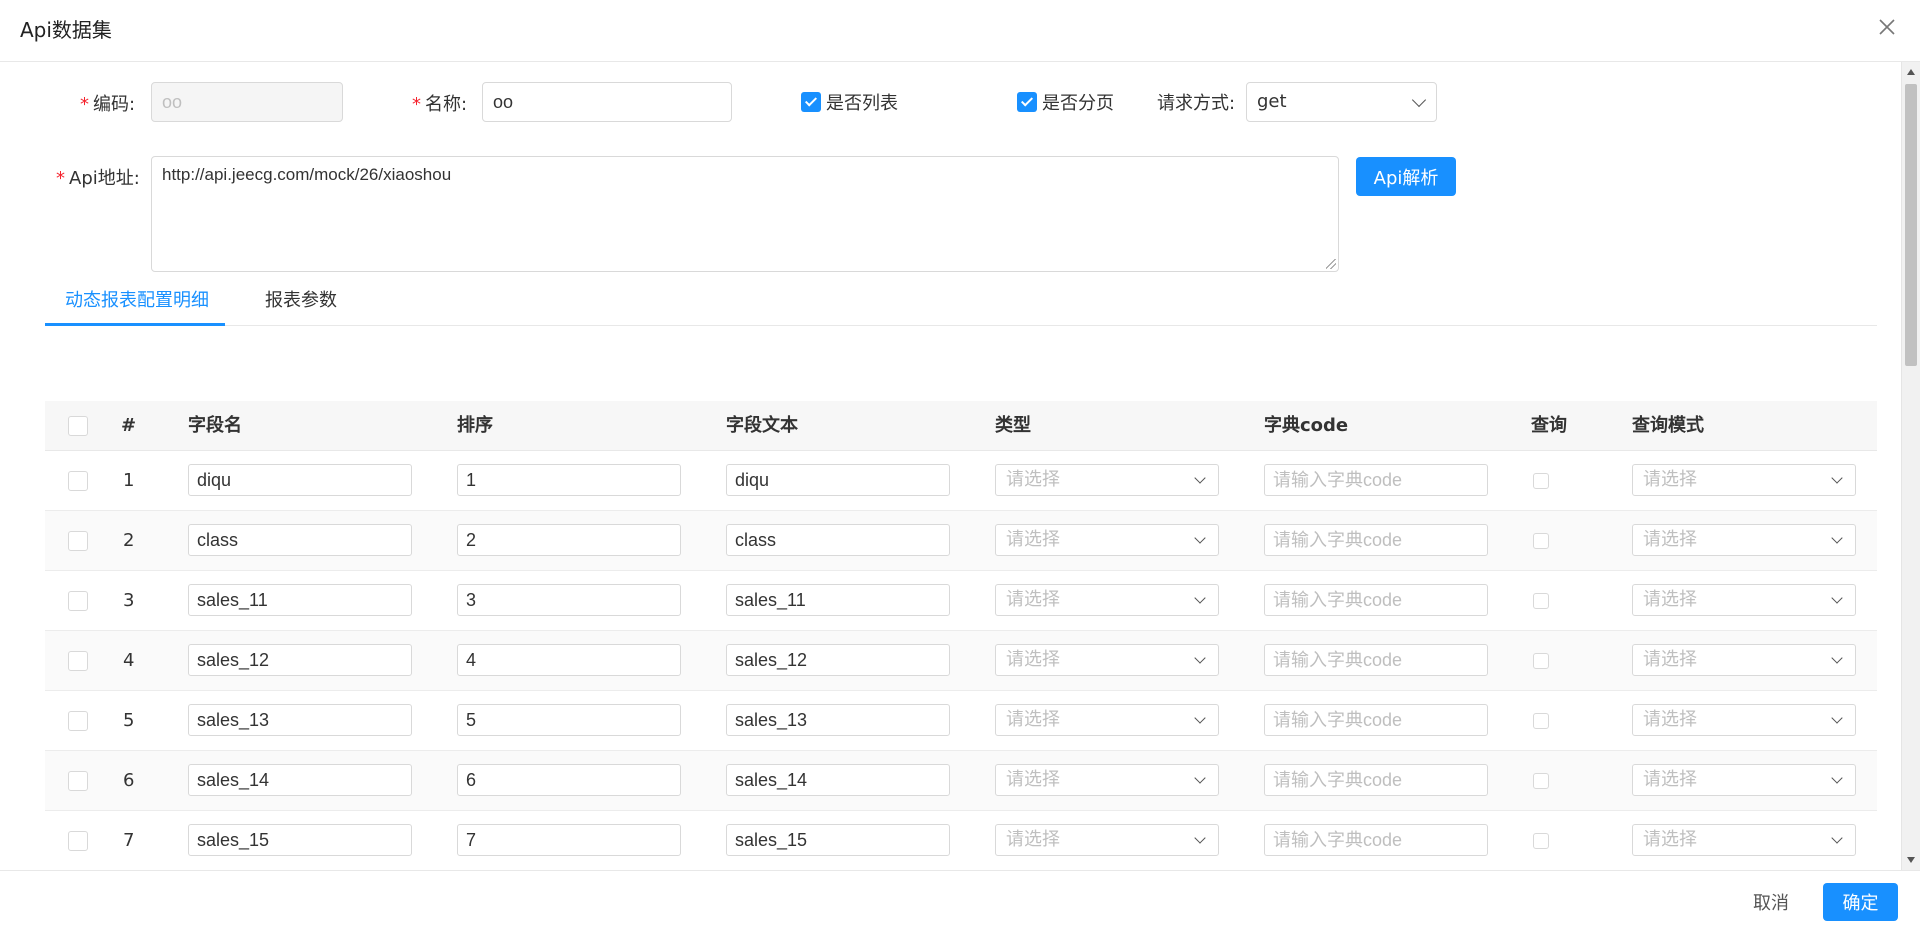 The width and height of the screenshot is (1920, 932). I want to click on cancel-button: 取消, so click(1771, 902).